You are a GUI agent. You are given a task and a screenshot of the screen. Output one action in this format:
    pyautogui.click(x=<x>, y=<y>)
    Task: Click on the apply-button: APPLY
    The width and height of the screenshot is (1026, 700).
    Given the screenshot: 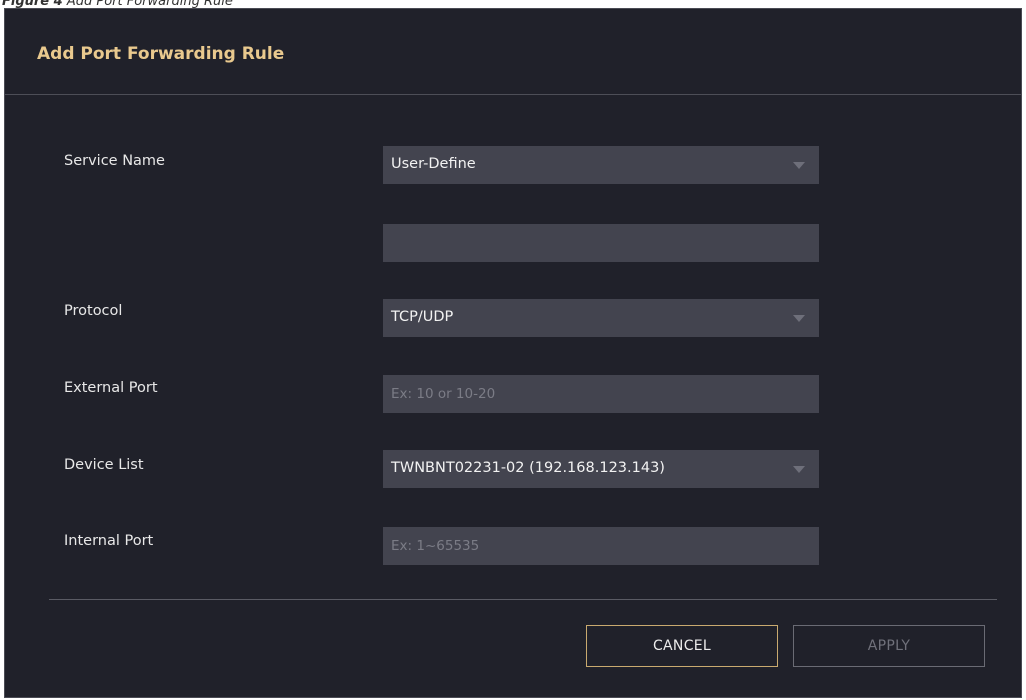 What is the action you would take?
    pyautogui.click(x=889, y=646)
    